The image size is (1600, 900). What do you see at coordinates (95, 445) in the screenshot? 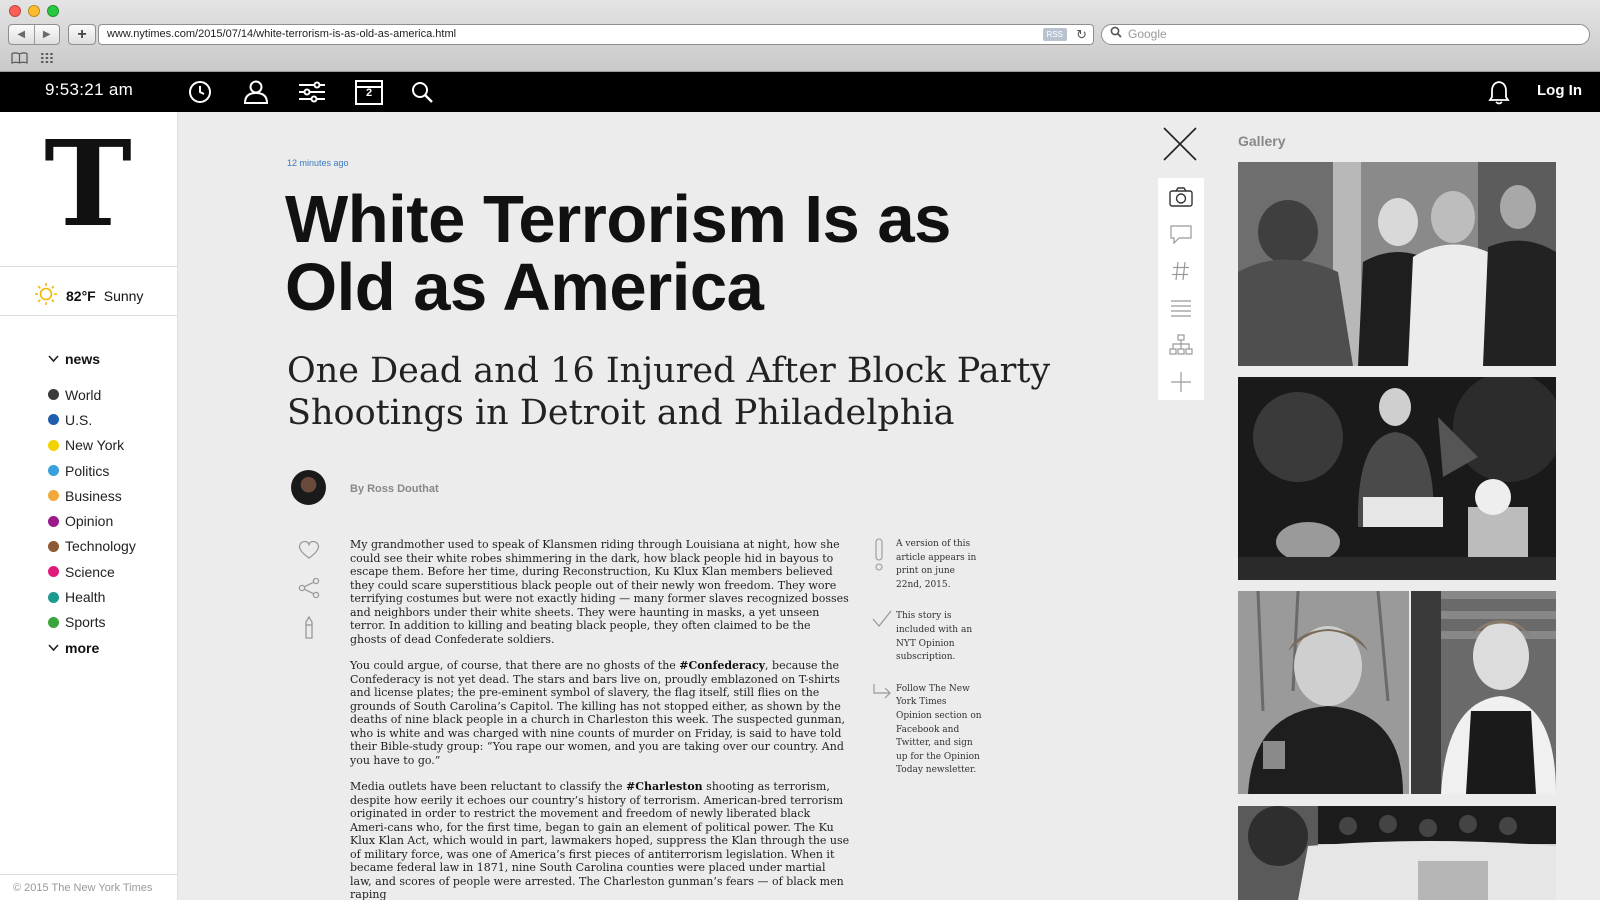
I see `sidebar-item-label: New York` at bounding box center [95, 445].